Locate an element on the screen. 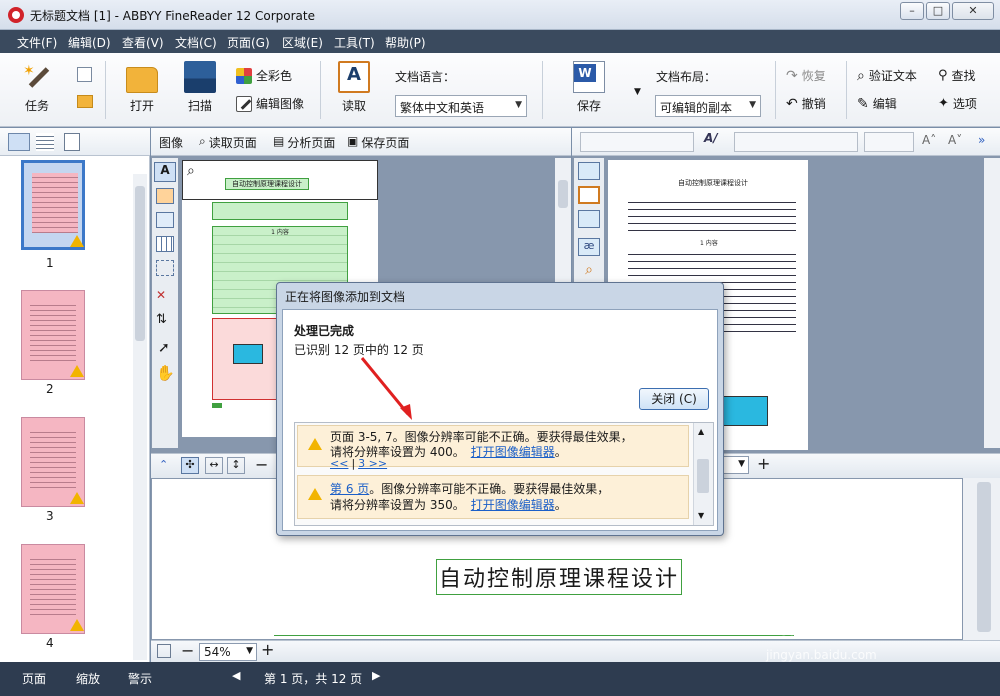  page-label: 1 is located at coordinates (50, 263).